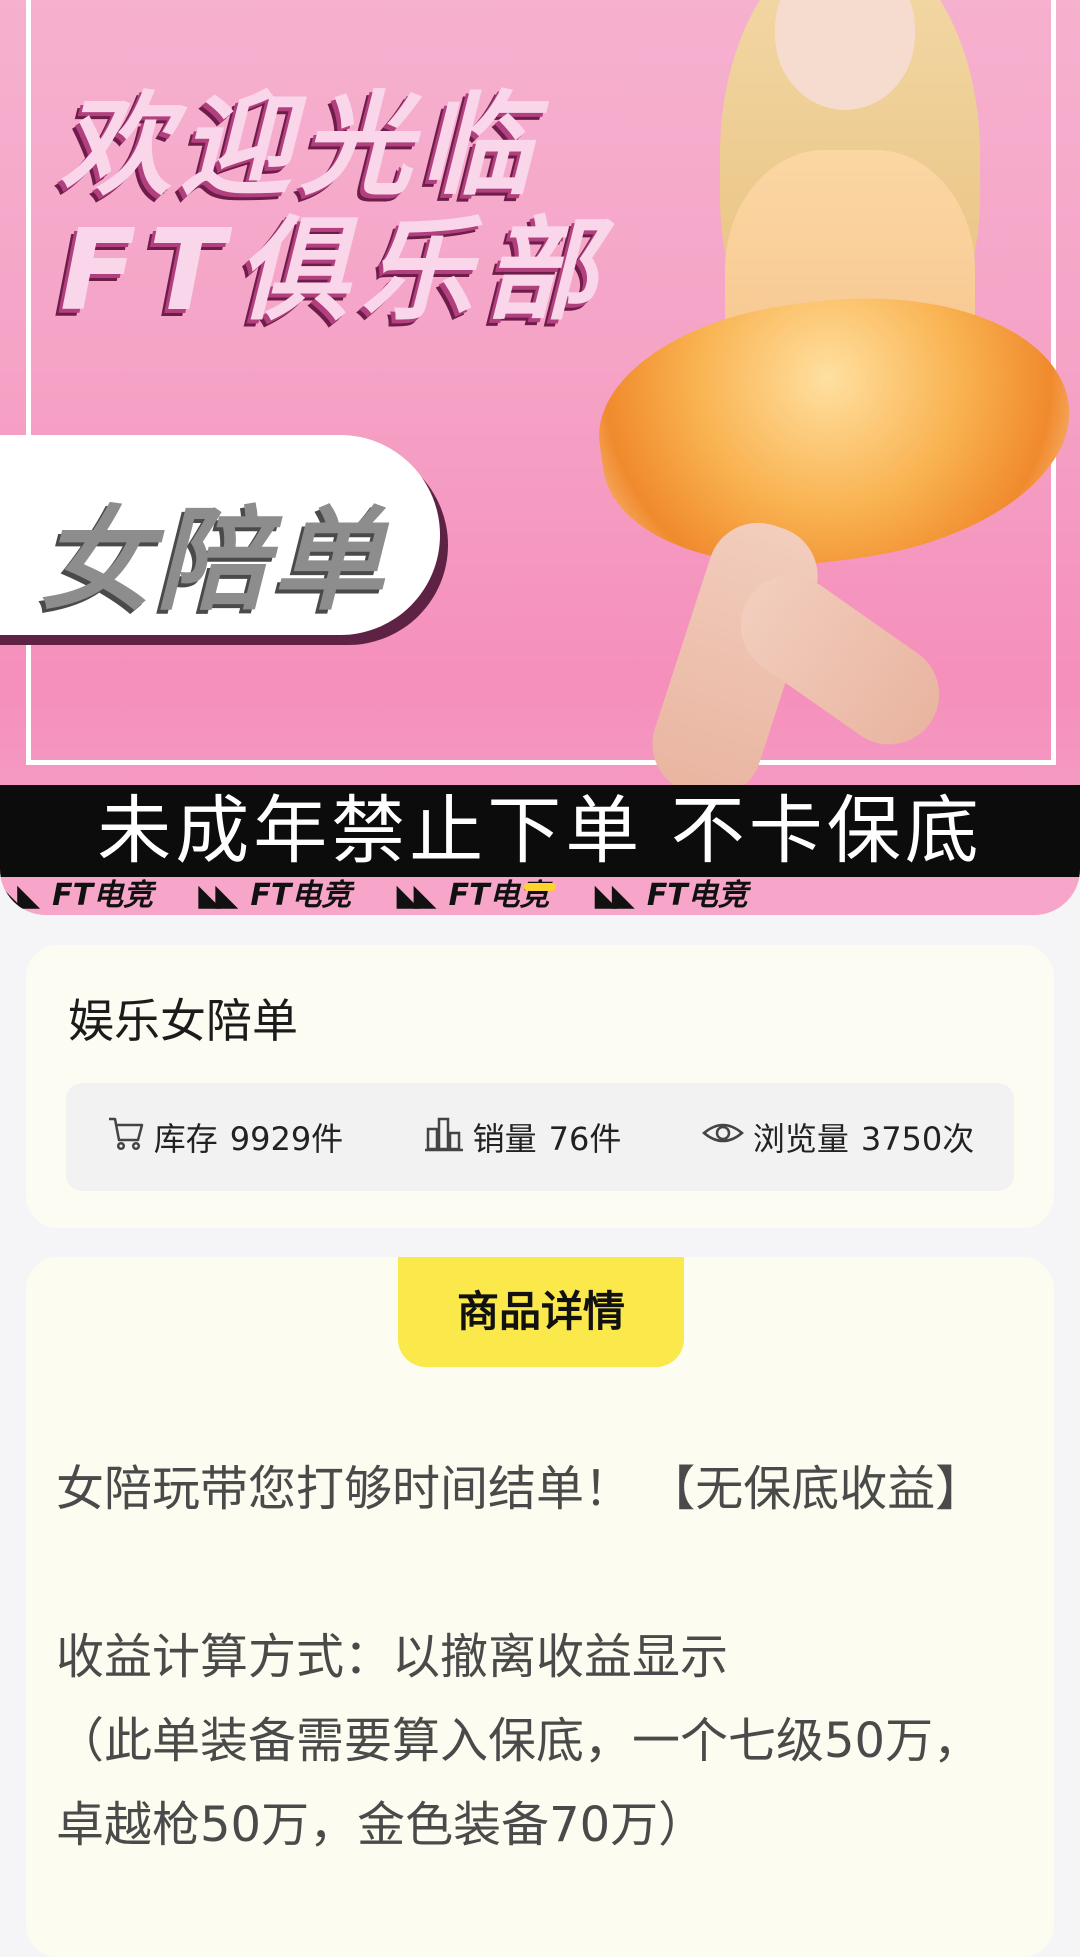 The image size is (1080, 1957). I want to click on detail-line-2: 收益计算方式：以撤离收益显示, so click(392, 1657).